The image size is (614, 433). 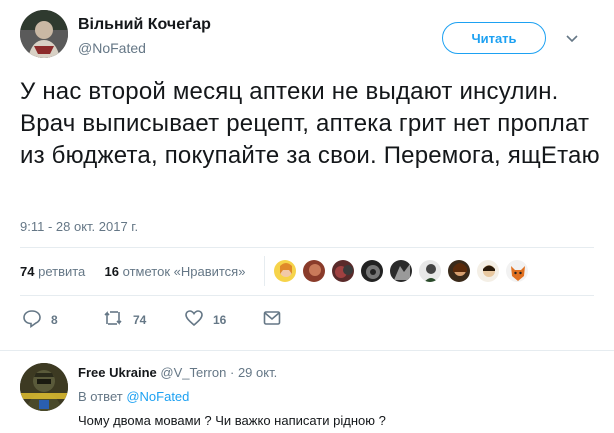 I want to click on retweet-icon, so click(x=113, y=319).